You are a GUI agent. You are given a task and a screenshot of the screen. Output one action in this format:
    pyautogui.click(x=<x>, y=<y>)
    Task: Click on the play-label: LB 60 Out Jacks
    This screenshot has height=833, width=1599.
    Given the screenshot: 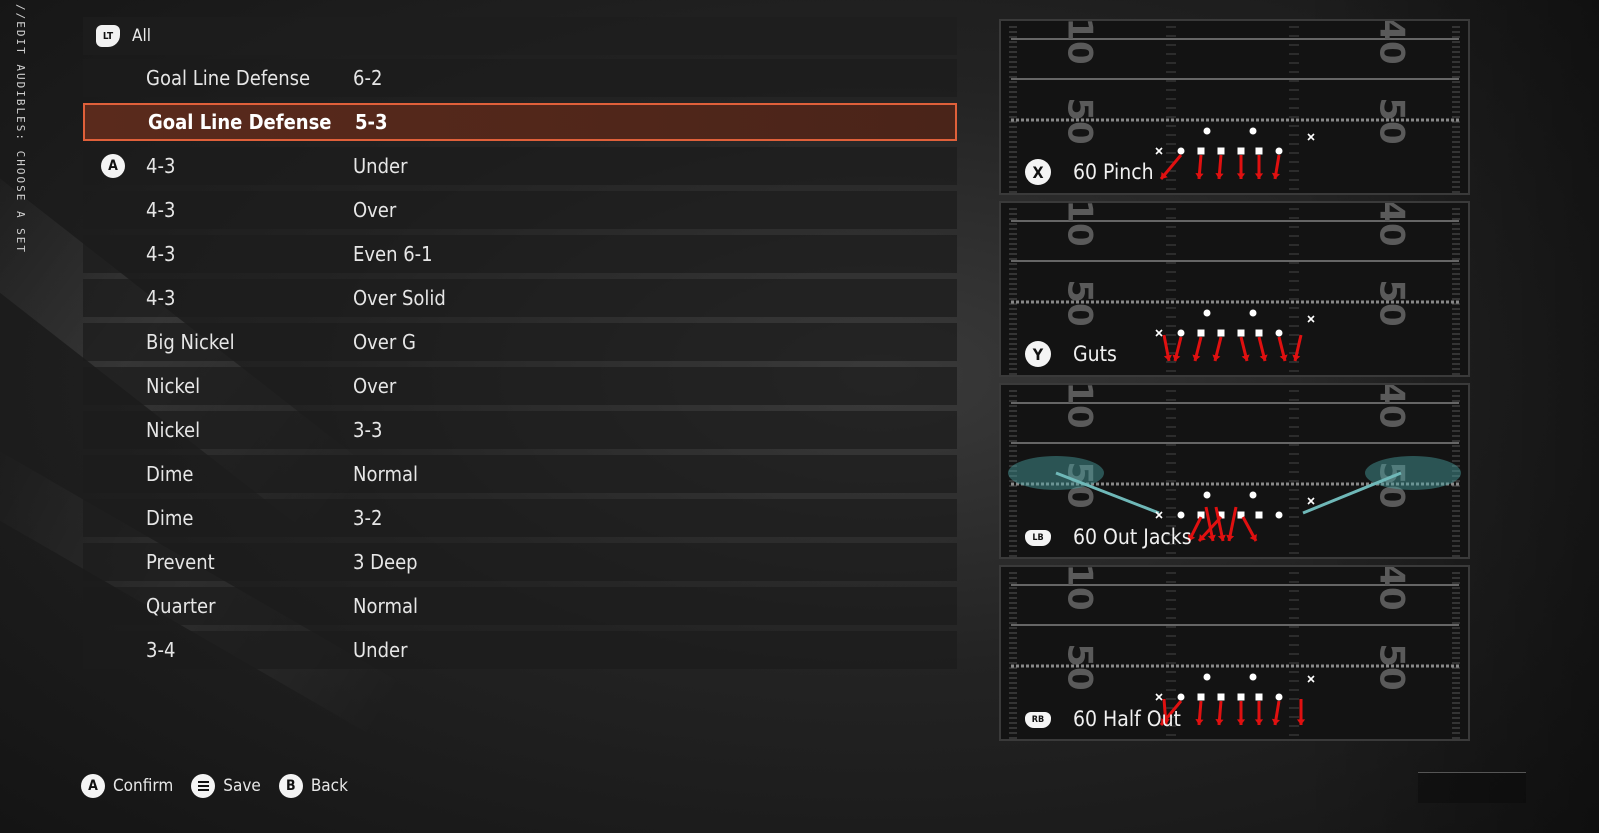 What is the action you would take?
    pyautogui.click(x=1108, y=537)
    